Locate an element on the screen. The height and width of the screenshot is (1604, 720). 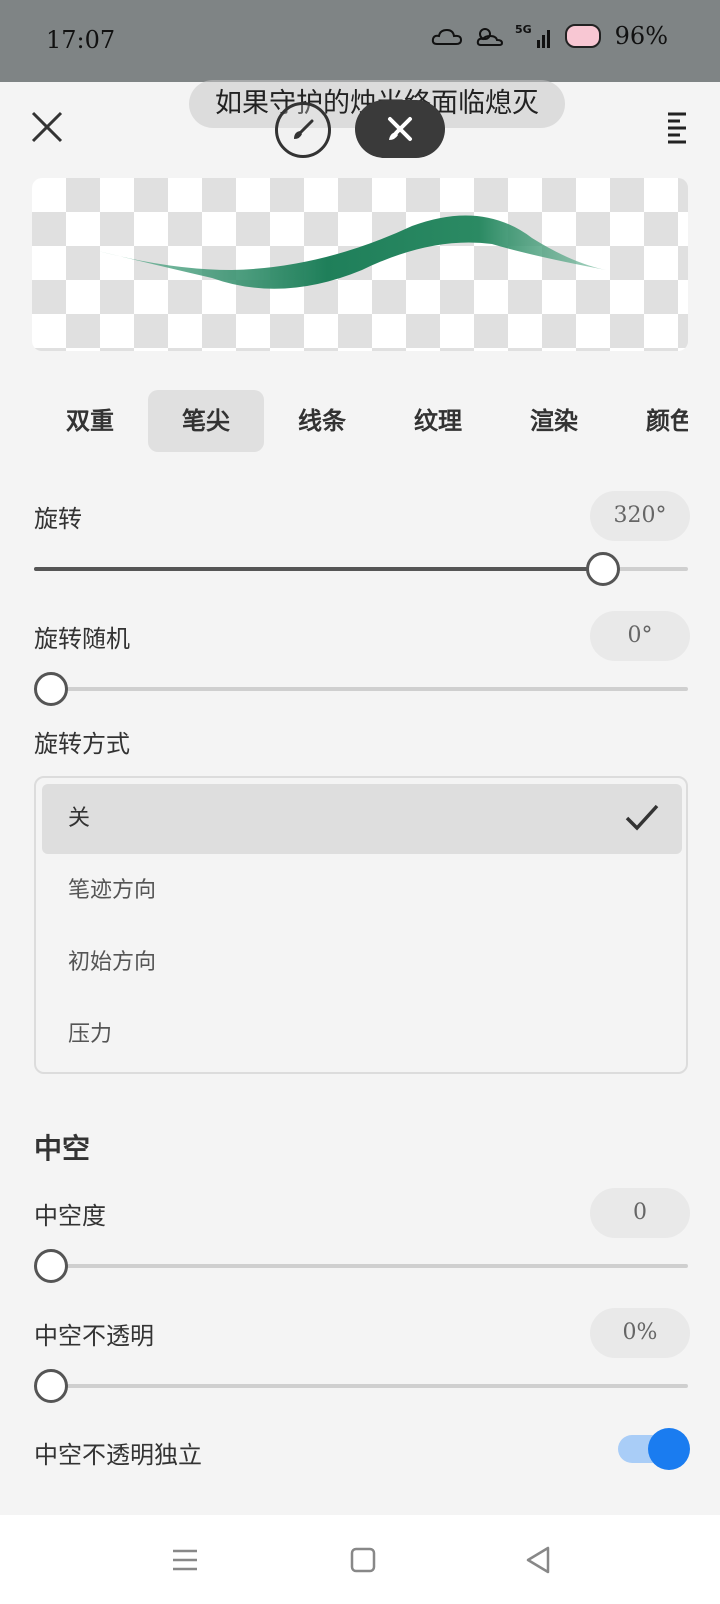
check-icon is located at coordinates (642, 817).